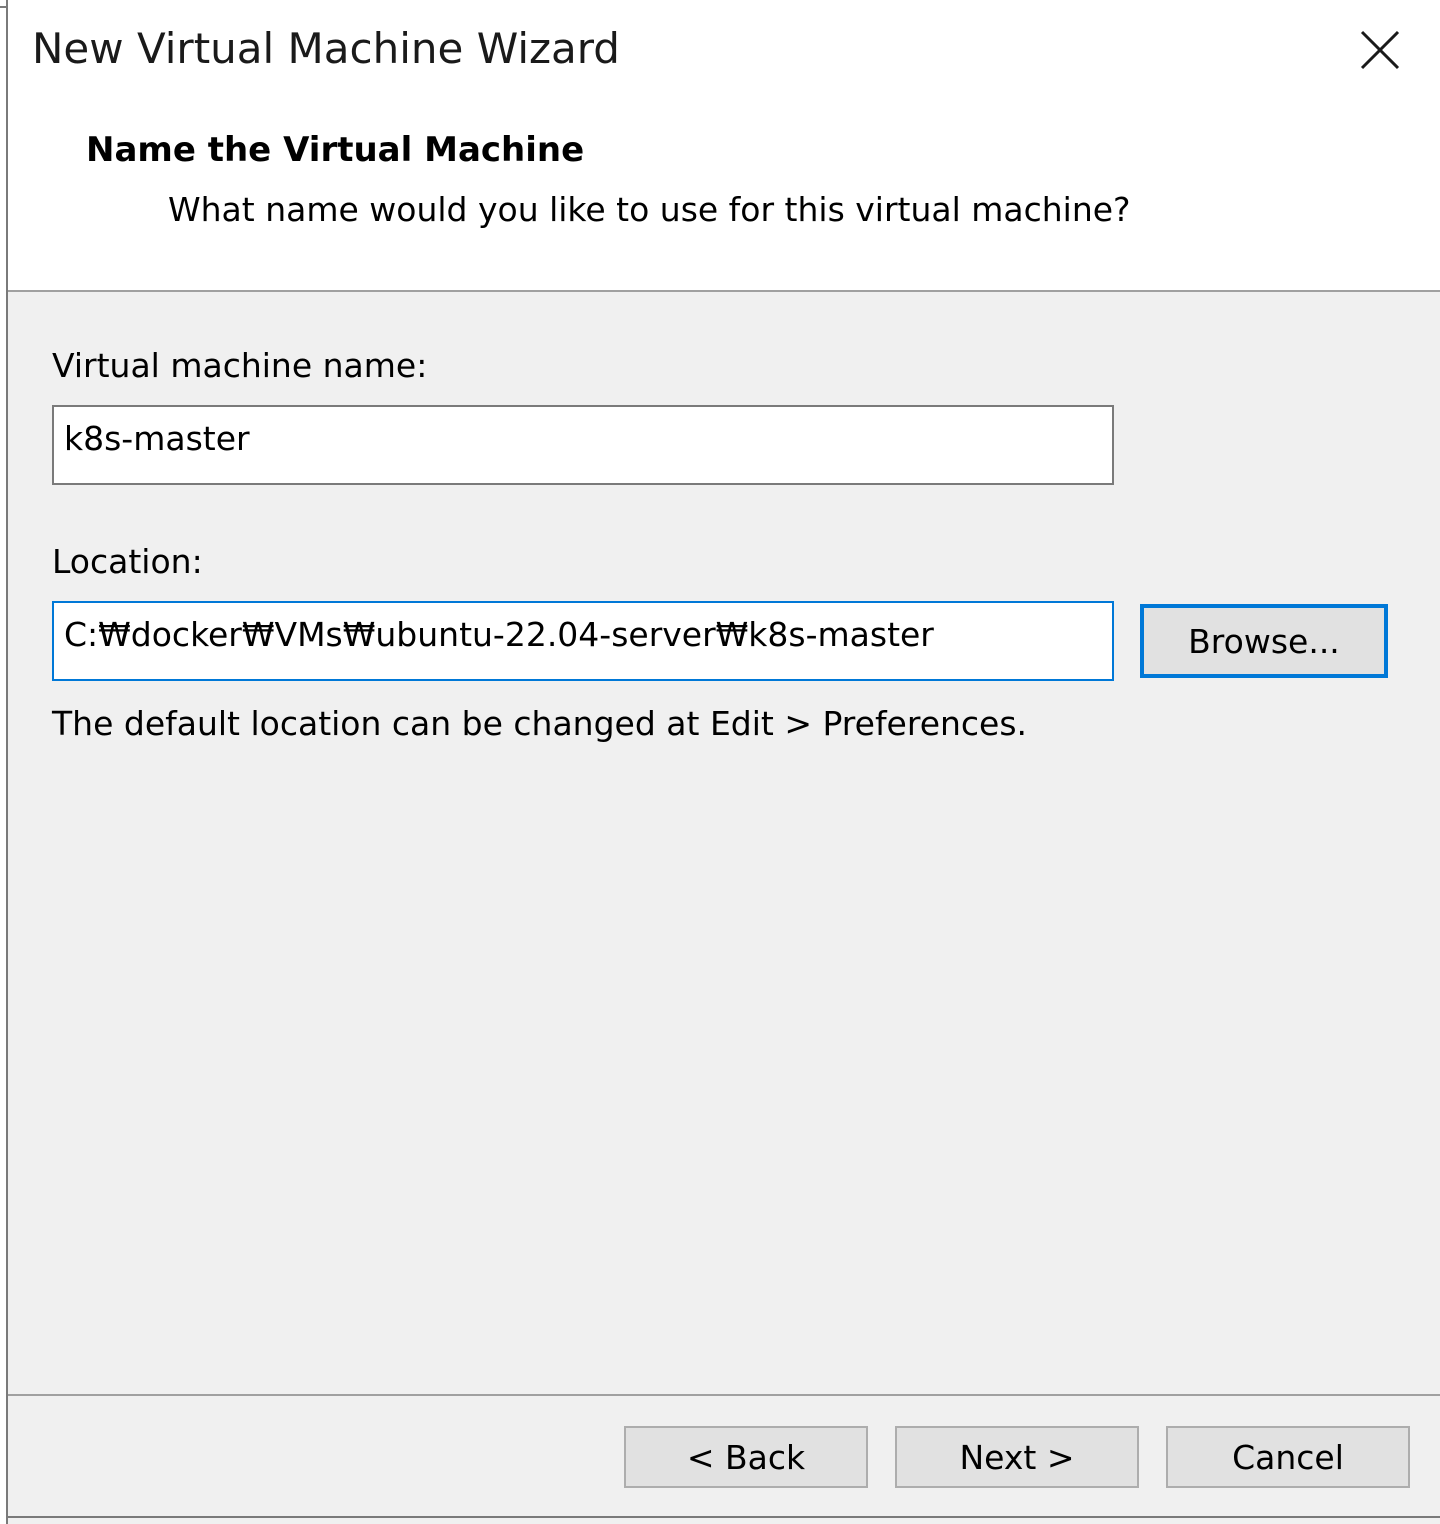  What do you see at coordinates (326, 48) in the screenshot?
I see `window-title: New Virtual Machine Wizard` at bounding box center [326, 48].